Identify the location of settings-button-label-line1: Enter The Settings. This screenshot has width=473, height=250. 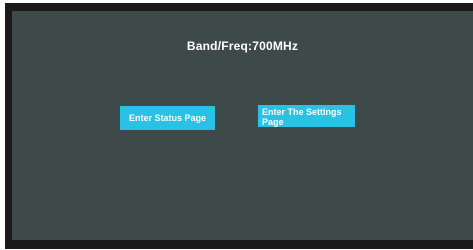
(302, 112).